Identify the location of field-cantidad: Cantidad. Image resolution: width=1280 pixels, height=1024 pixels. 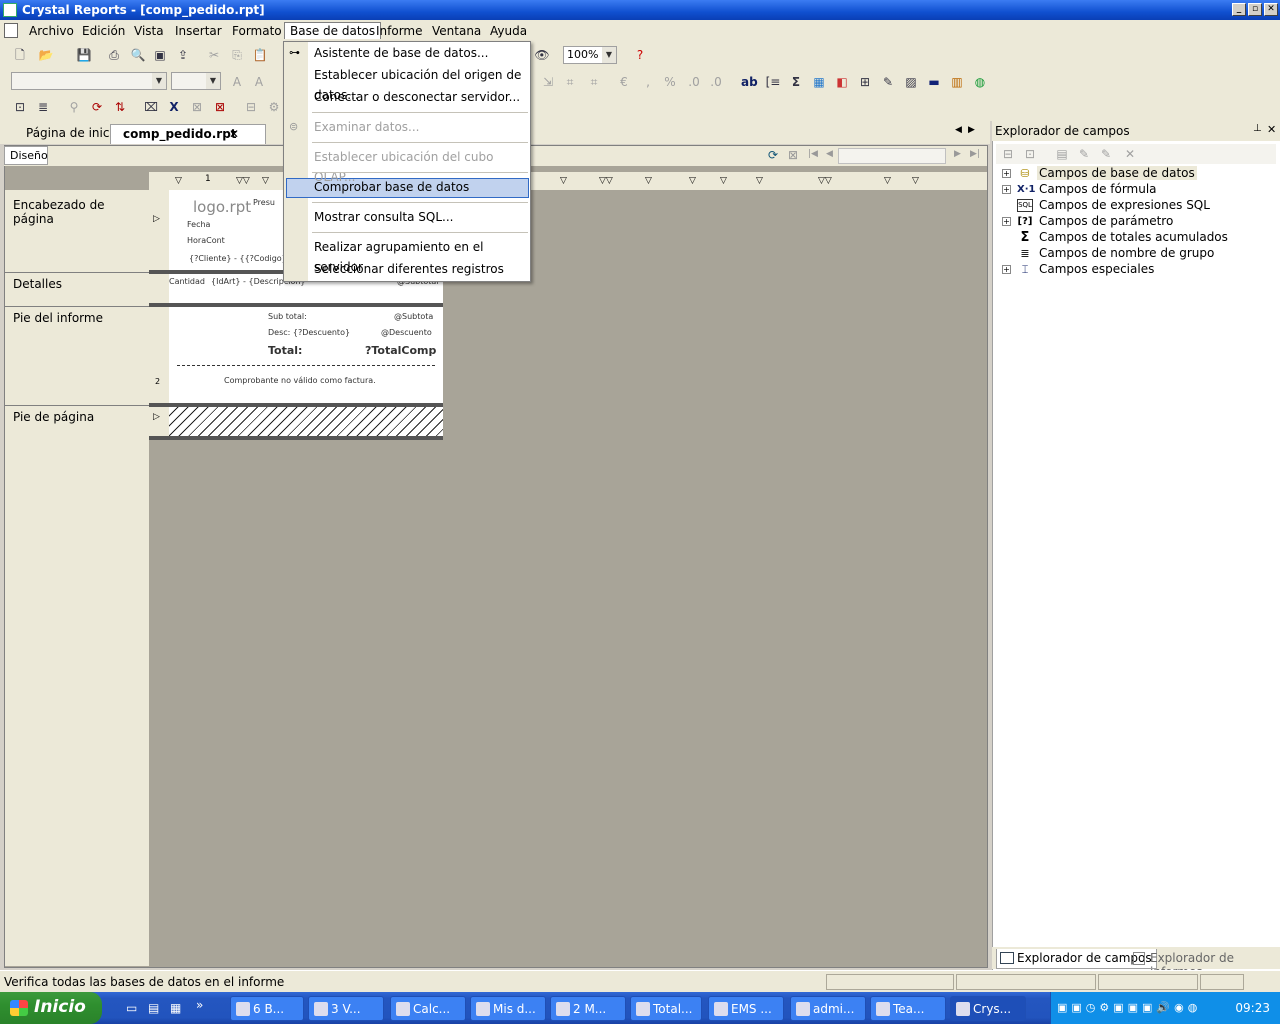
(187, 281).